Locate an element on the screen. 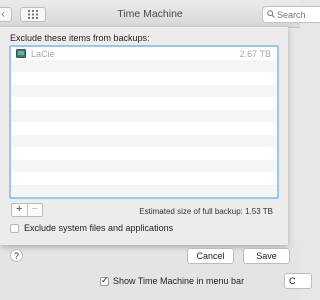 The height and width of the screenshot is (300, 320). search-icon is located at coordinates (271, 14).